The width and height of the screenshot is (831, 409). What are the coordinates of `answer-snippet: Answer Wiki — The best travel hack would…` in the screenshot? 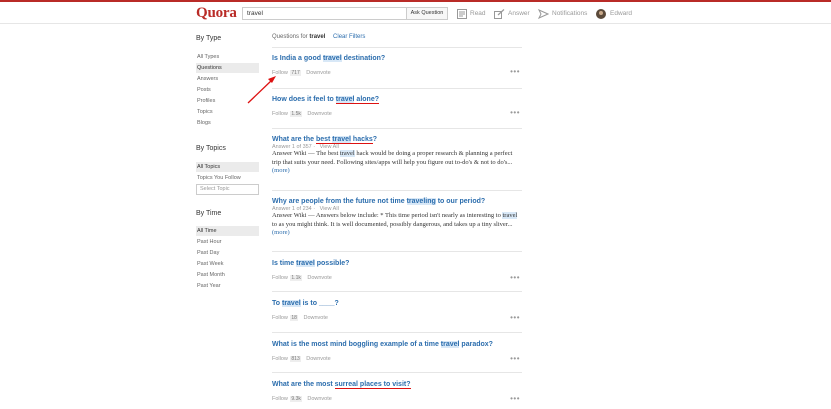 It's located at (397, 163).